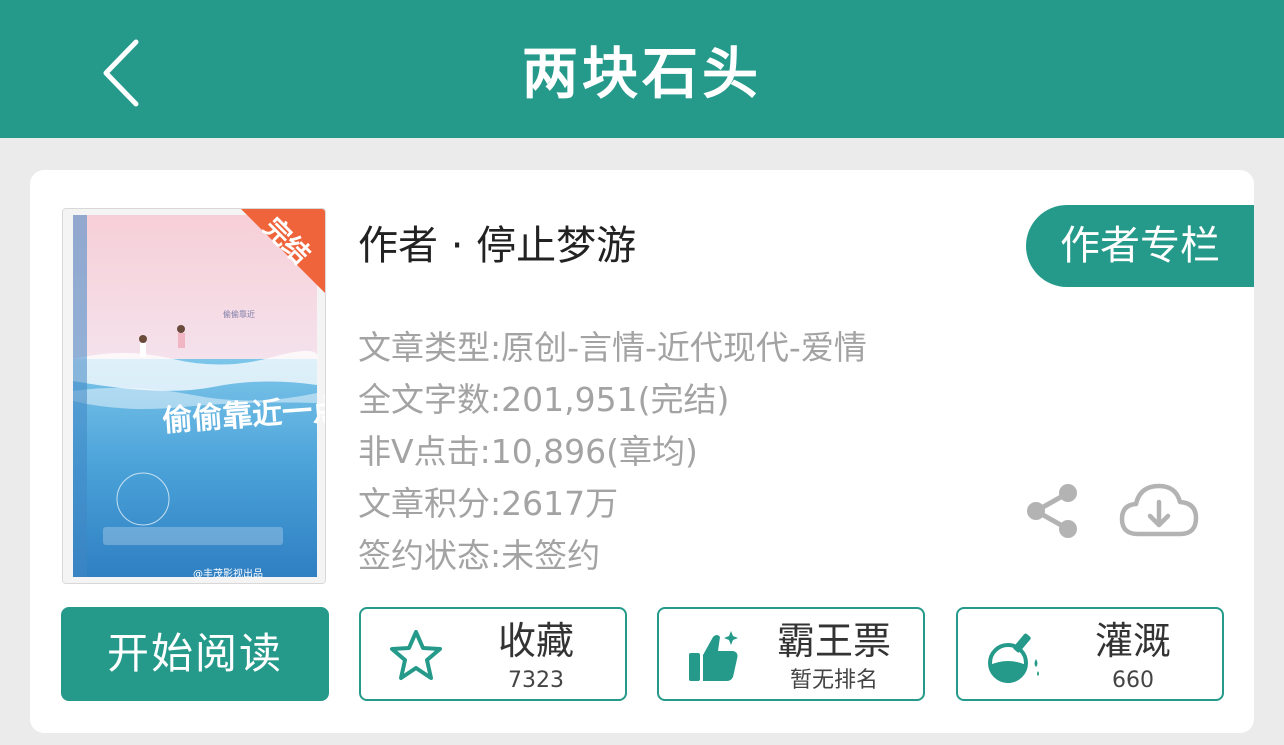 This screenshot has width=1284, height=745. What do you see at coordinates (1140, 246) in the screenshot?
I see `author-column-button: 作者专栏` at bounding box center [1140, 246].